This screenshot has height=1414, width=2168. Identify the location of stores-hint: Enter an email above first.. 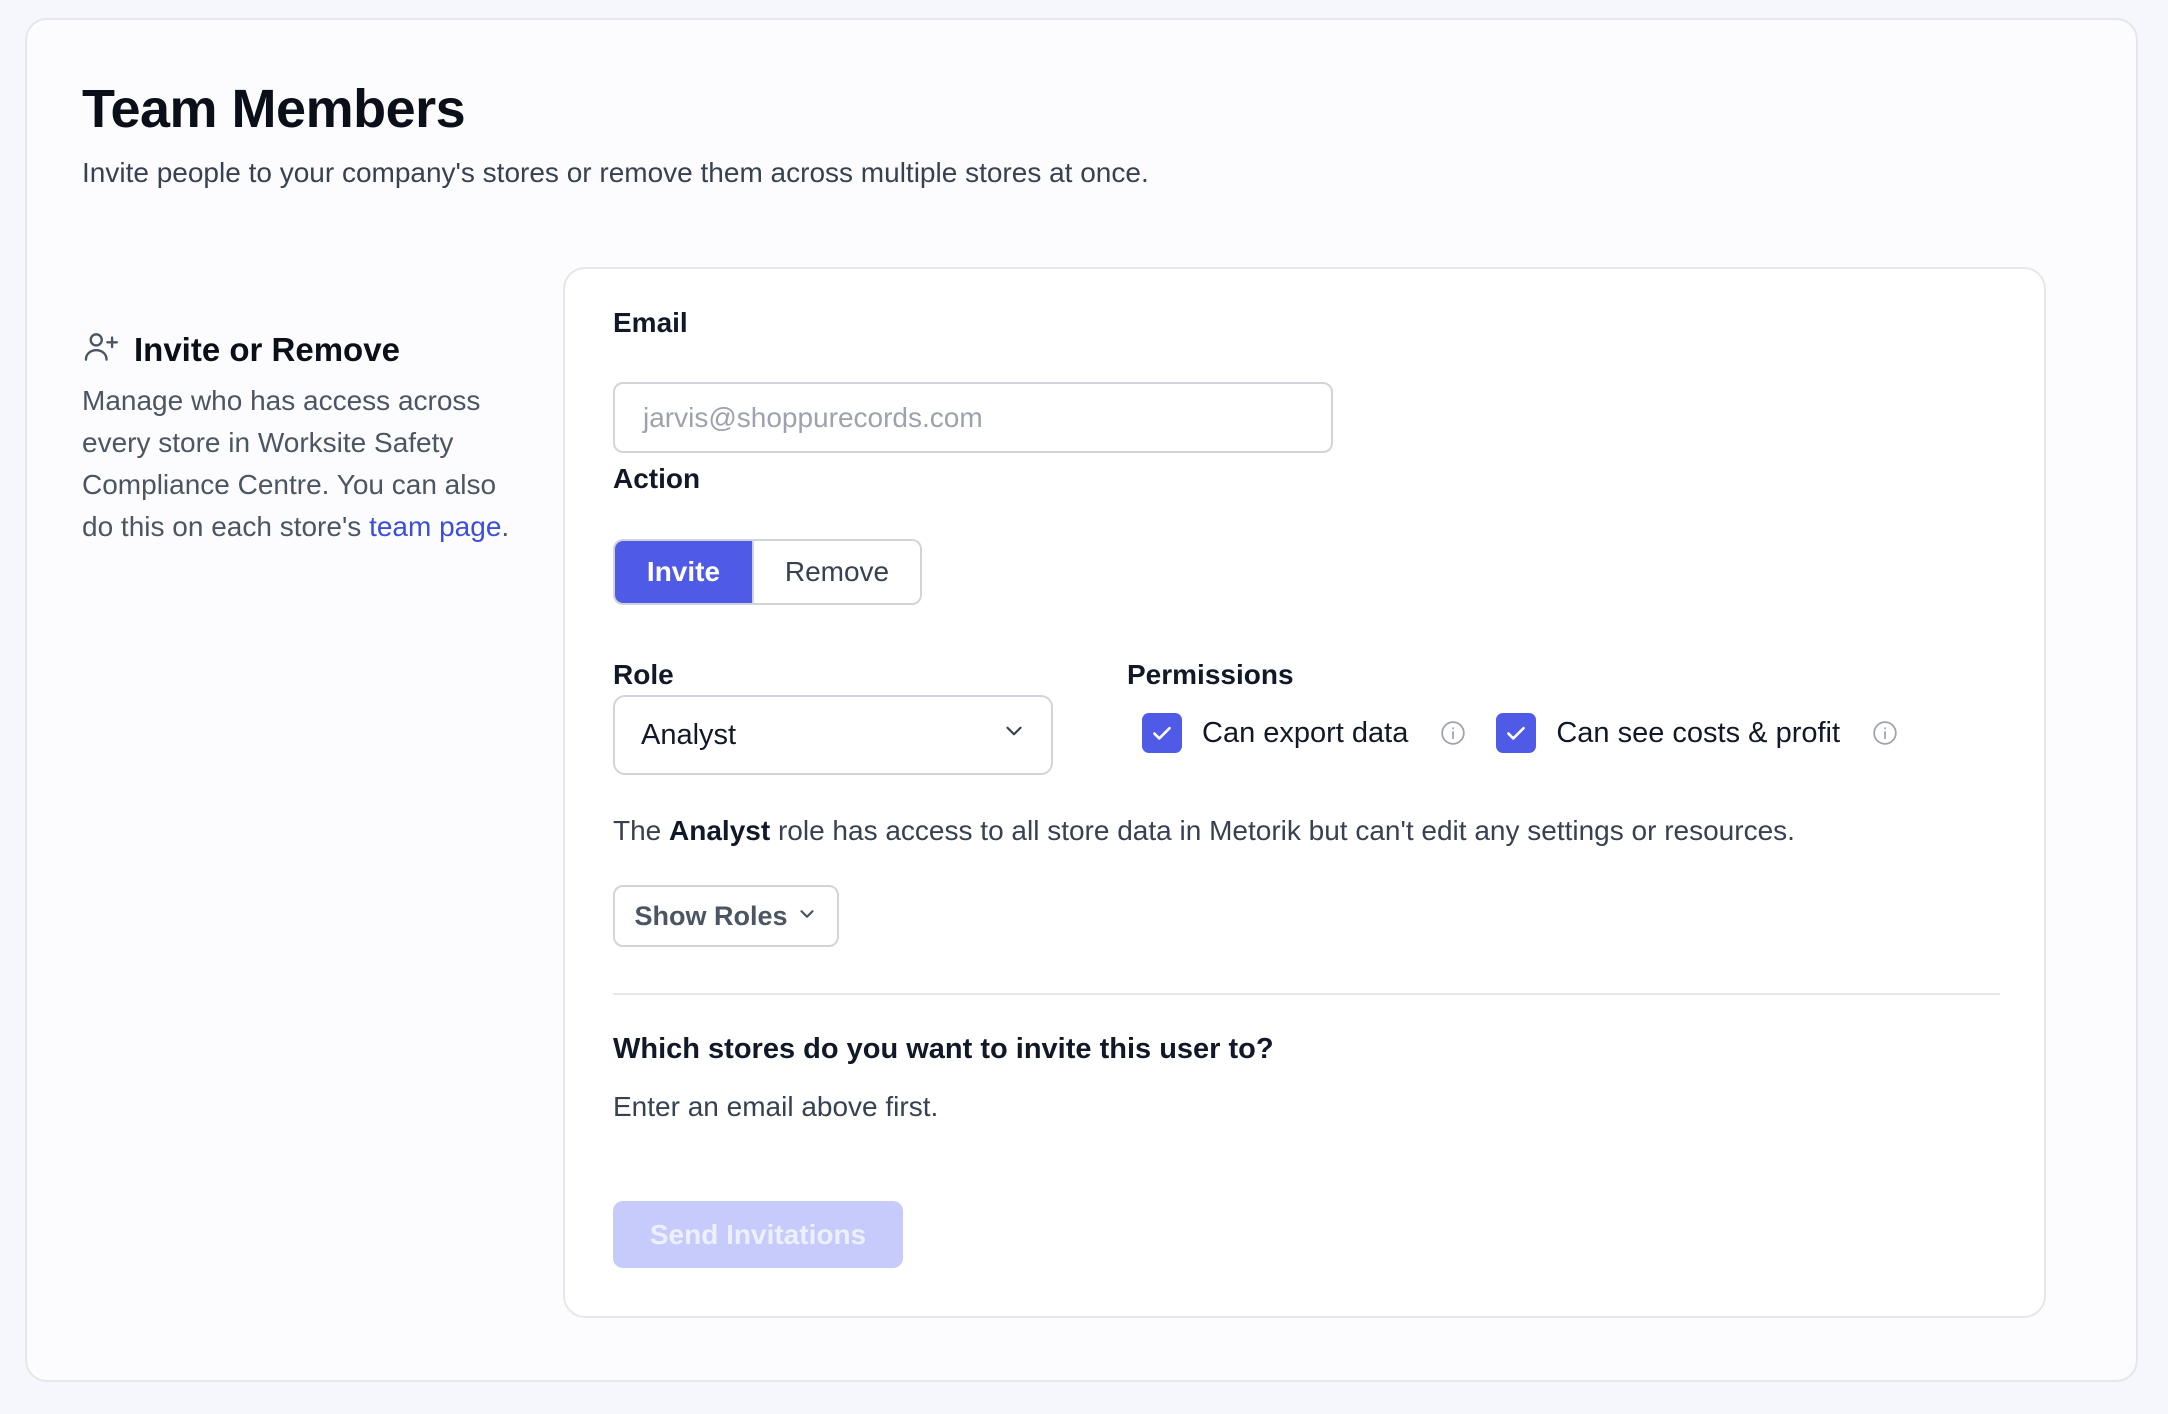
(776, 1106).